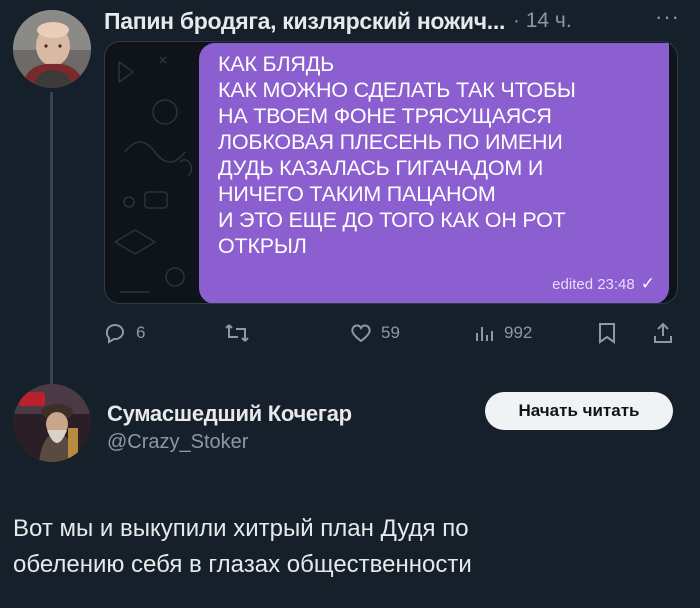  Describe the element at coordinates (374, 333) in the screenshot. I see `like-button: 59` at that location.